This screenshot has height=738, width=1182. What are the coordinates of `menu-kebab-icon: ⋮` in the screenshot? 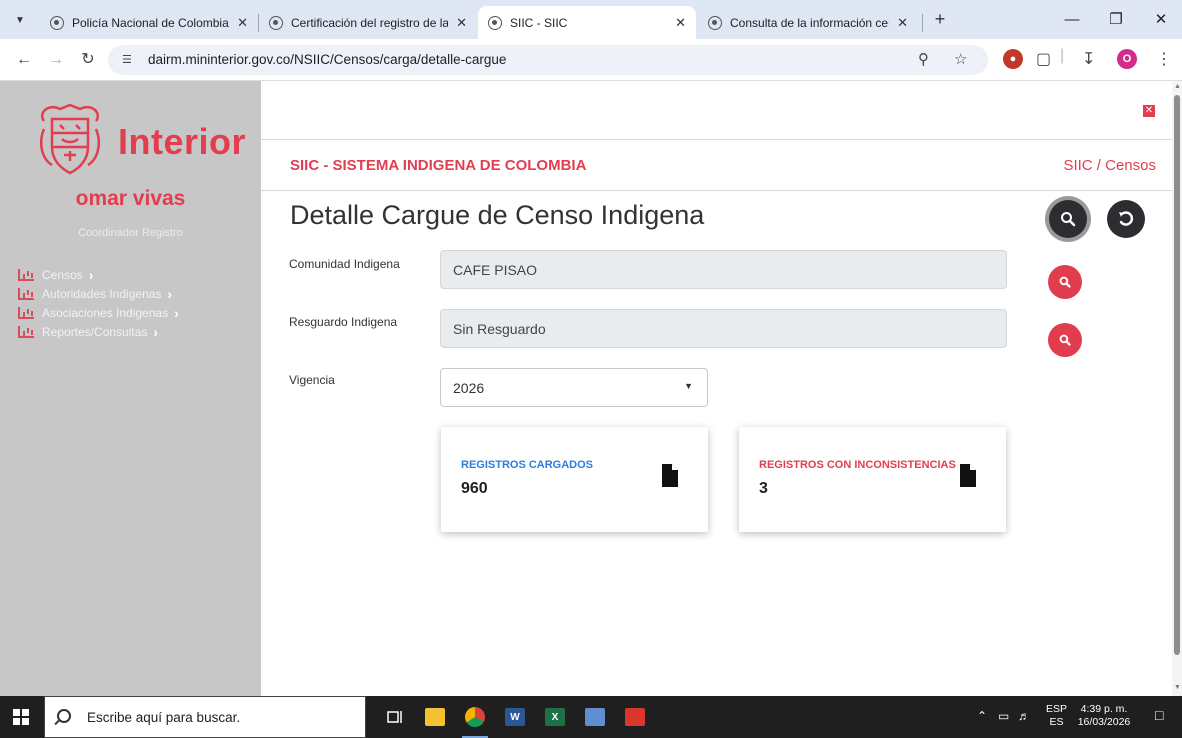 It's located at (1164, 59).